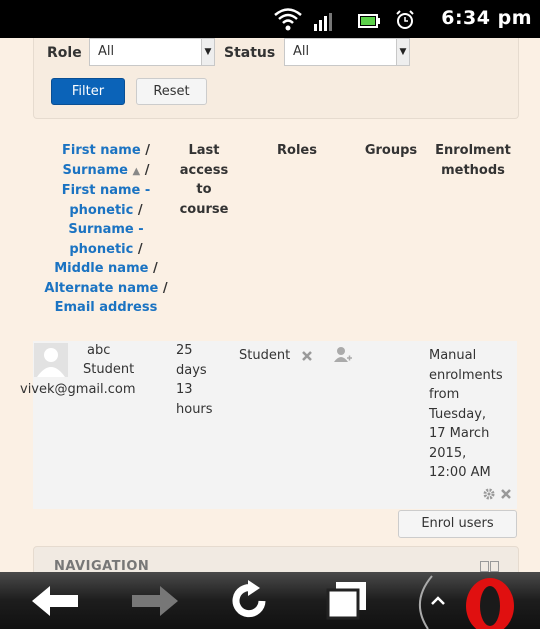  I want to click on last-access-value: 25 days 13 hours, so click(194, 380).